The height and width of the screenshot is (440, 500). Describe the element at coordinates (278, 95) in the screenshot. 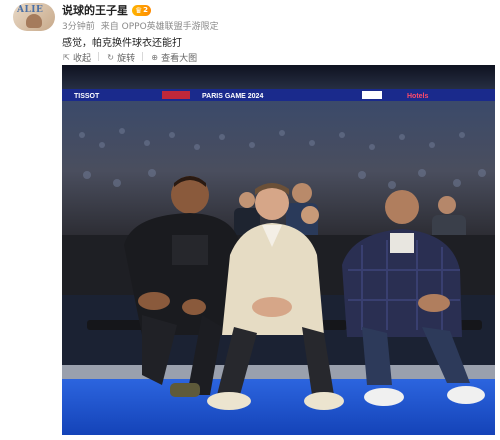

I see `led-banner` at that location.